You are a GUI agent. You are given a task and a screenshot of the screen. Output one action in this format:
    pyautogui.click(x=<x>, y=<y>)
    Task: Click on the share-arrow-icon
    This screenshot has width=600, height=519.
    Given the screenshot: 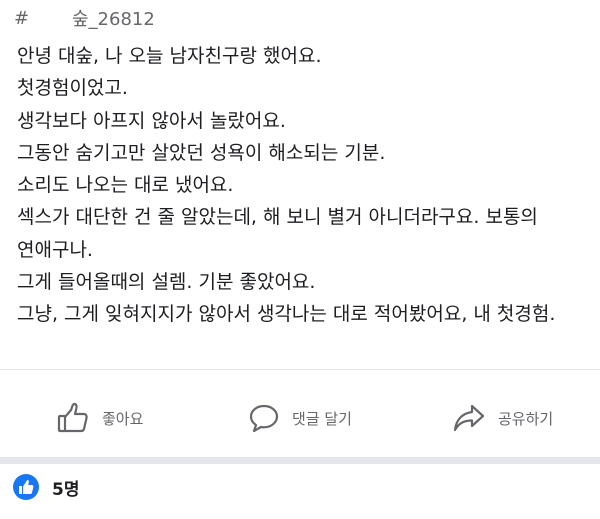 What is the action you would take?
    pyautogui.click(x=469, y=418)
    